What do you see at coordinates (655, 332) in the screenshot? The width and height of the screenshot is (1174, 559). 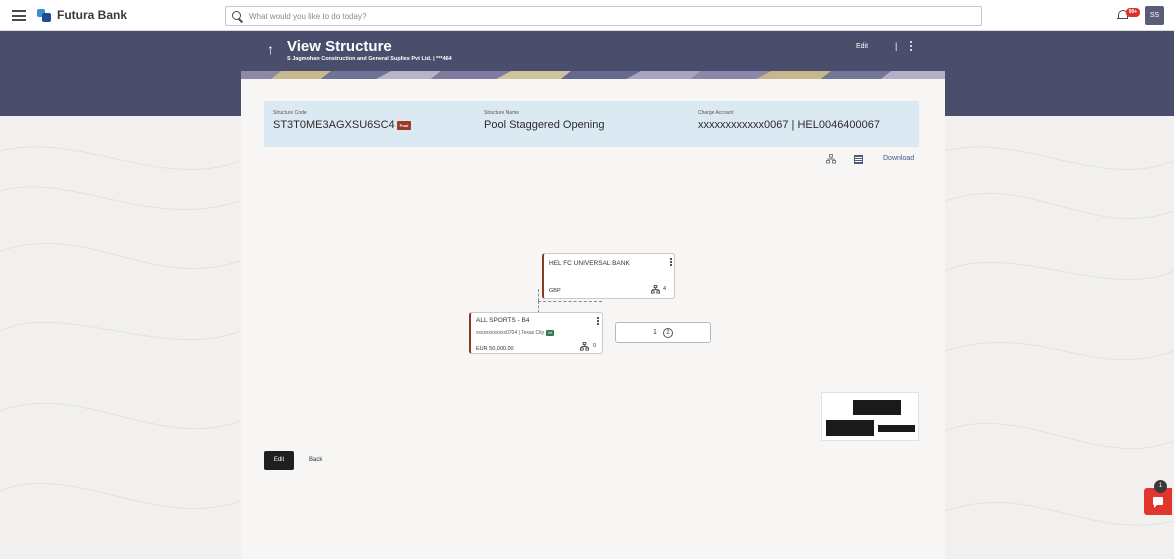 I see `pagination-current: 1` at bounding box center [655, 332].